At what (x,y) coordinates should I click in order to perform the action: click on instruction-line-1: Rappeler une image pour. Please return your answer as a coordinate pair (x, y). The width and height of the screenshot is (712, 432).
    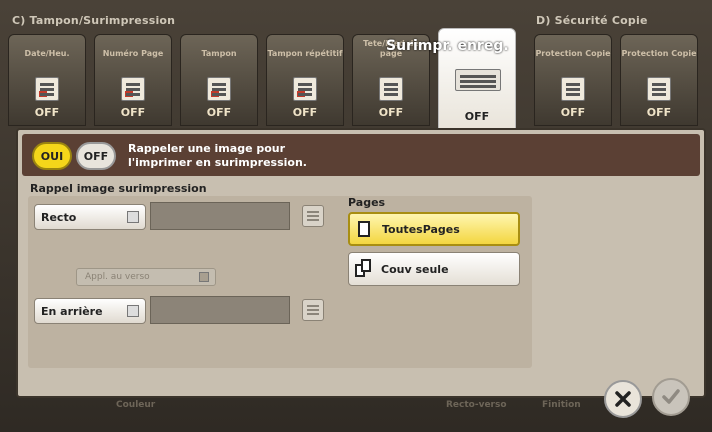
    Looking at the image, I should click on (207, 148).